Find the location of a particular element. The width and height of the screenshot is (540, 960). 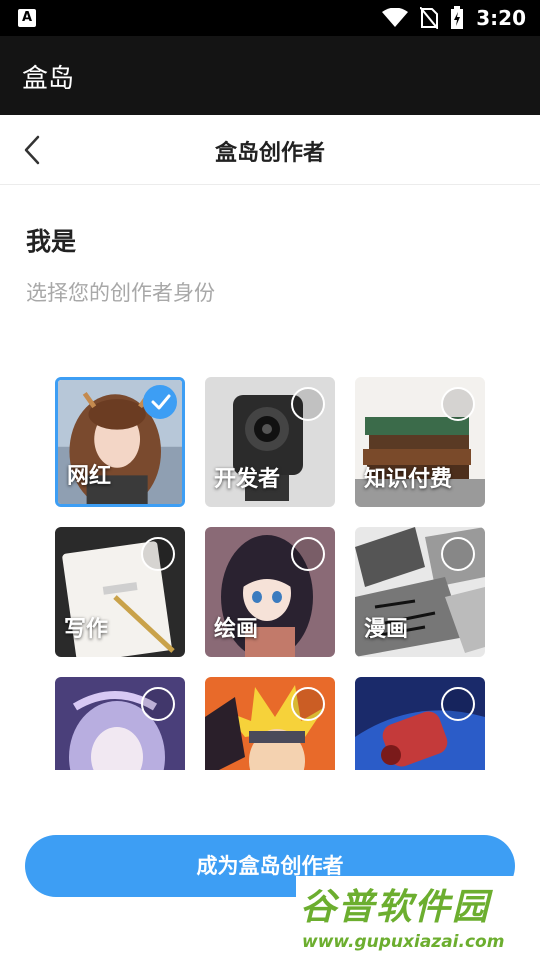

watermark-url: www.gupuxiazai.com is located at coordinates (403, 942).